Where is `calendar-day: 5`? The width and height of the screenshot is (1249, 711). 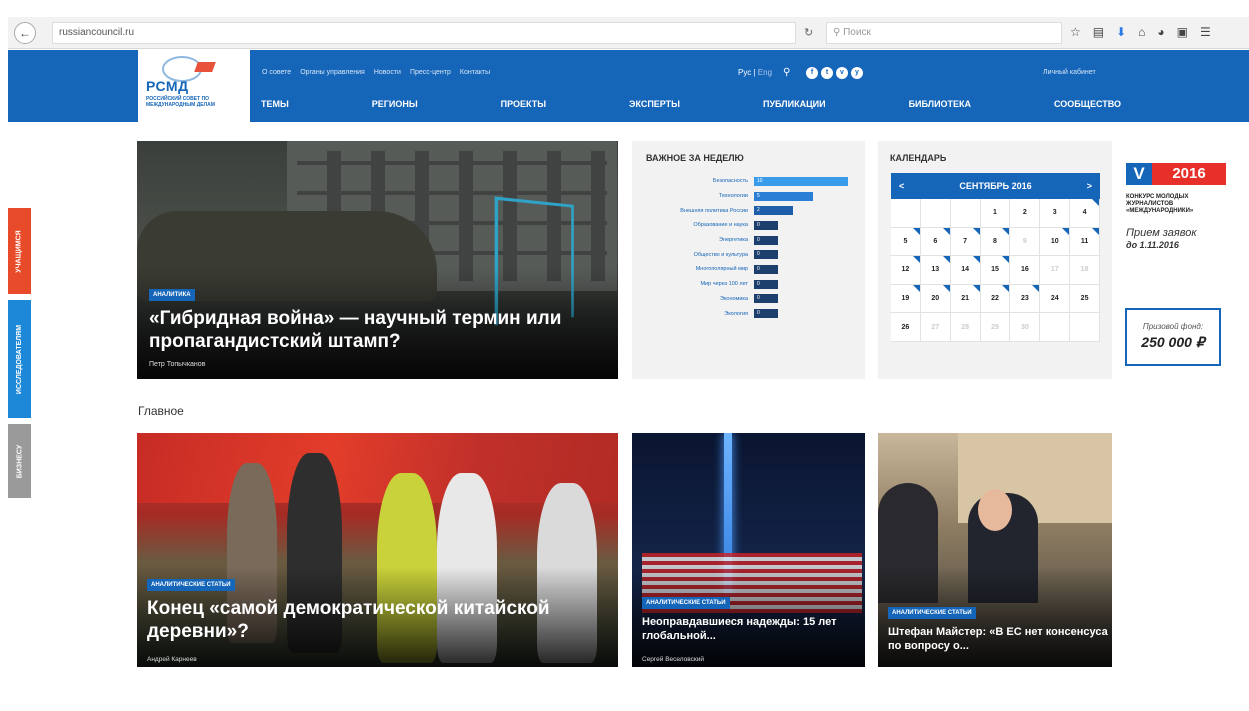 calendar-day: 5 is located at coordinates (906, 242).